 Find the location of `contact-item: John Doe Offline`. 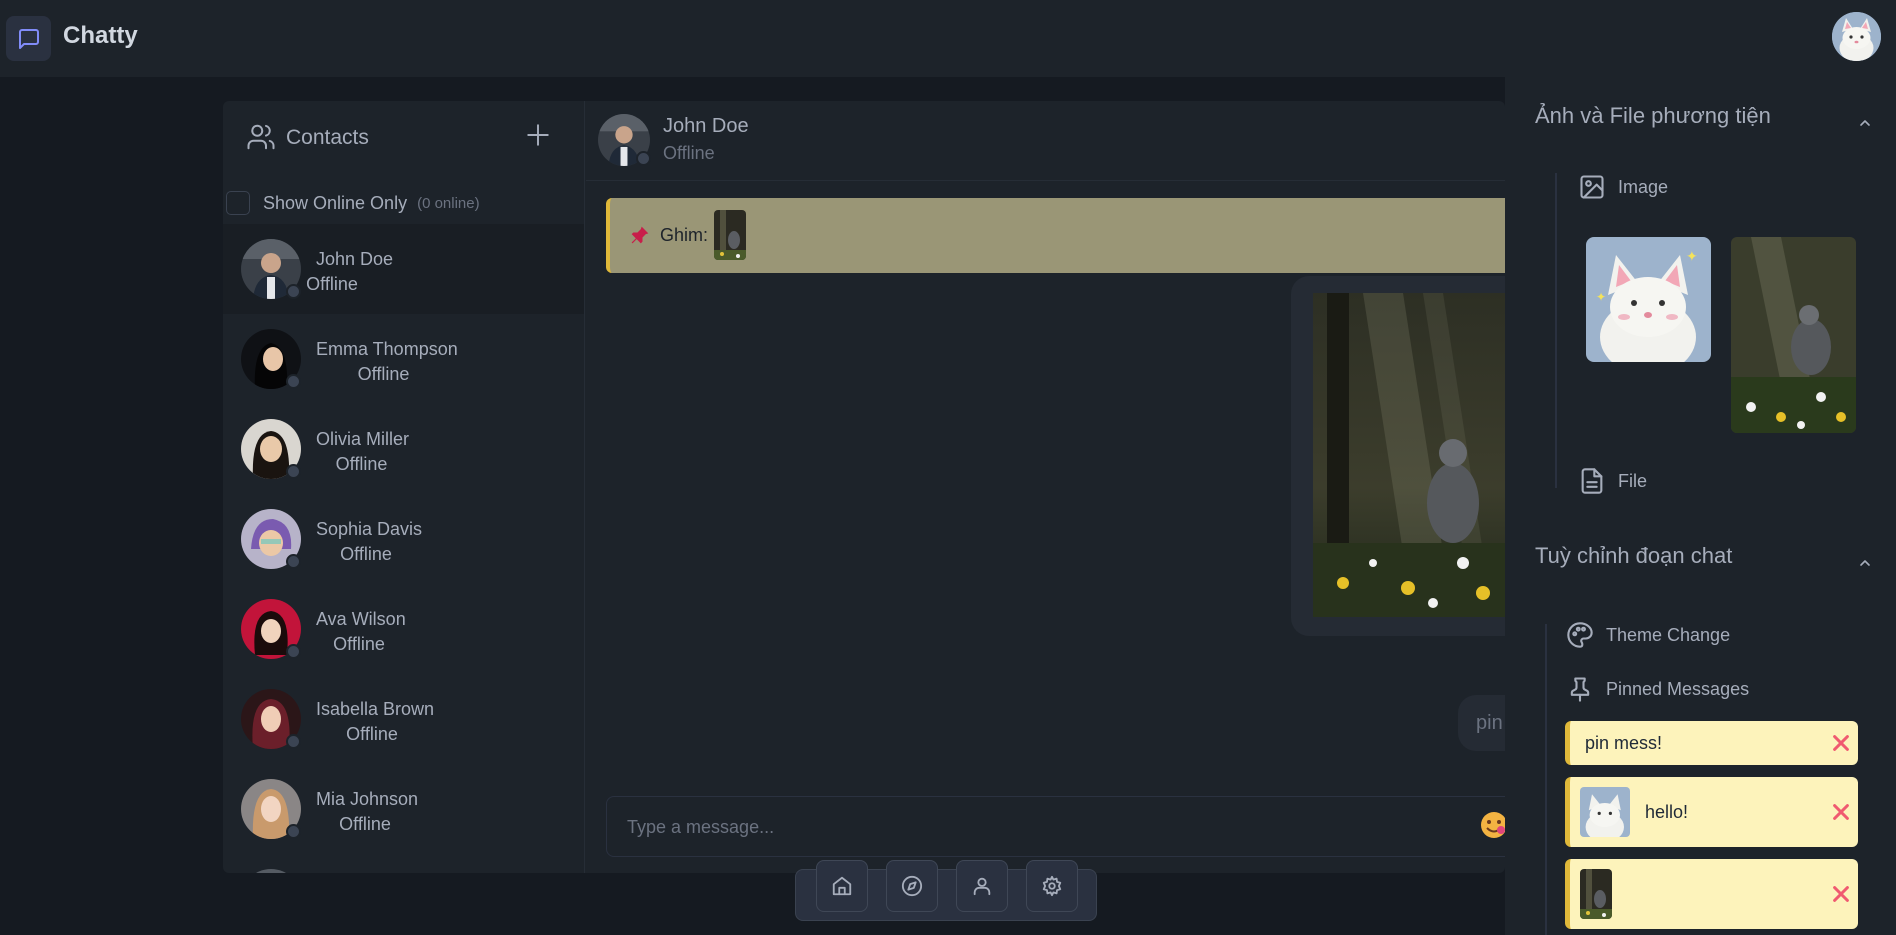

contact-item: John Doe Offline is located at coordinates (403, 269).